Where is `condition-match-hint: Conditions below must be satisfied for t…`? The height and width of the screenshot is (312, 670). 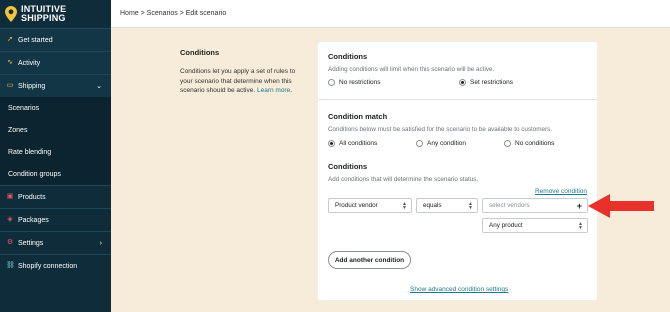
condition-match-hint: Conditions below must be satisfied for t… is located at coordinates (440, 129).